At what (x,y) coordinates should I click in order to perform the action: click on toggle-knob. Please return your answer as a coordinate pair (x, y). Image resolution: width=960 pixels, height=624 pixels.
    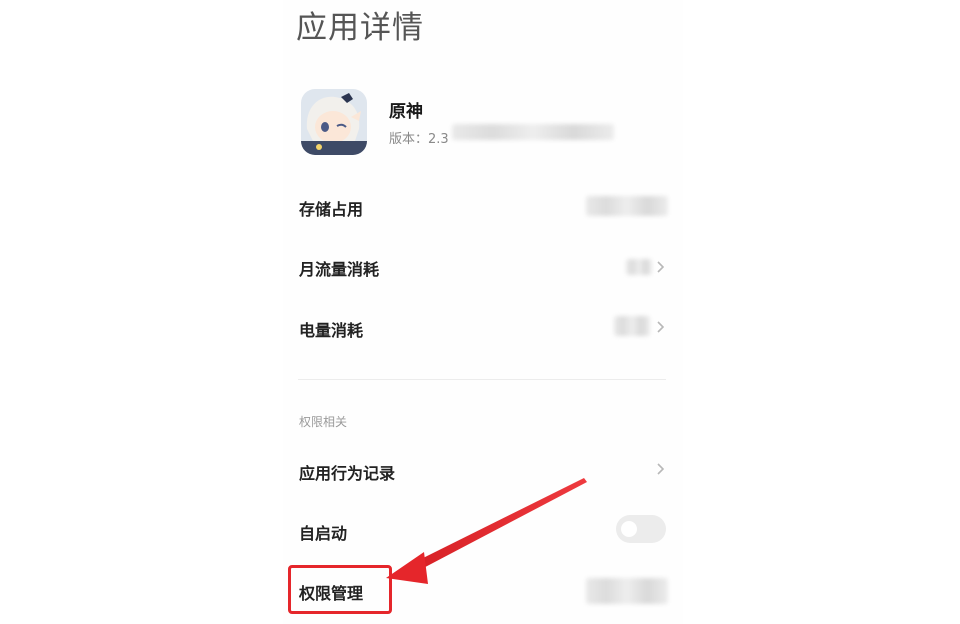
    Looking at the image, I should click on (629, 529).